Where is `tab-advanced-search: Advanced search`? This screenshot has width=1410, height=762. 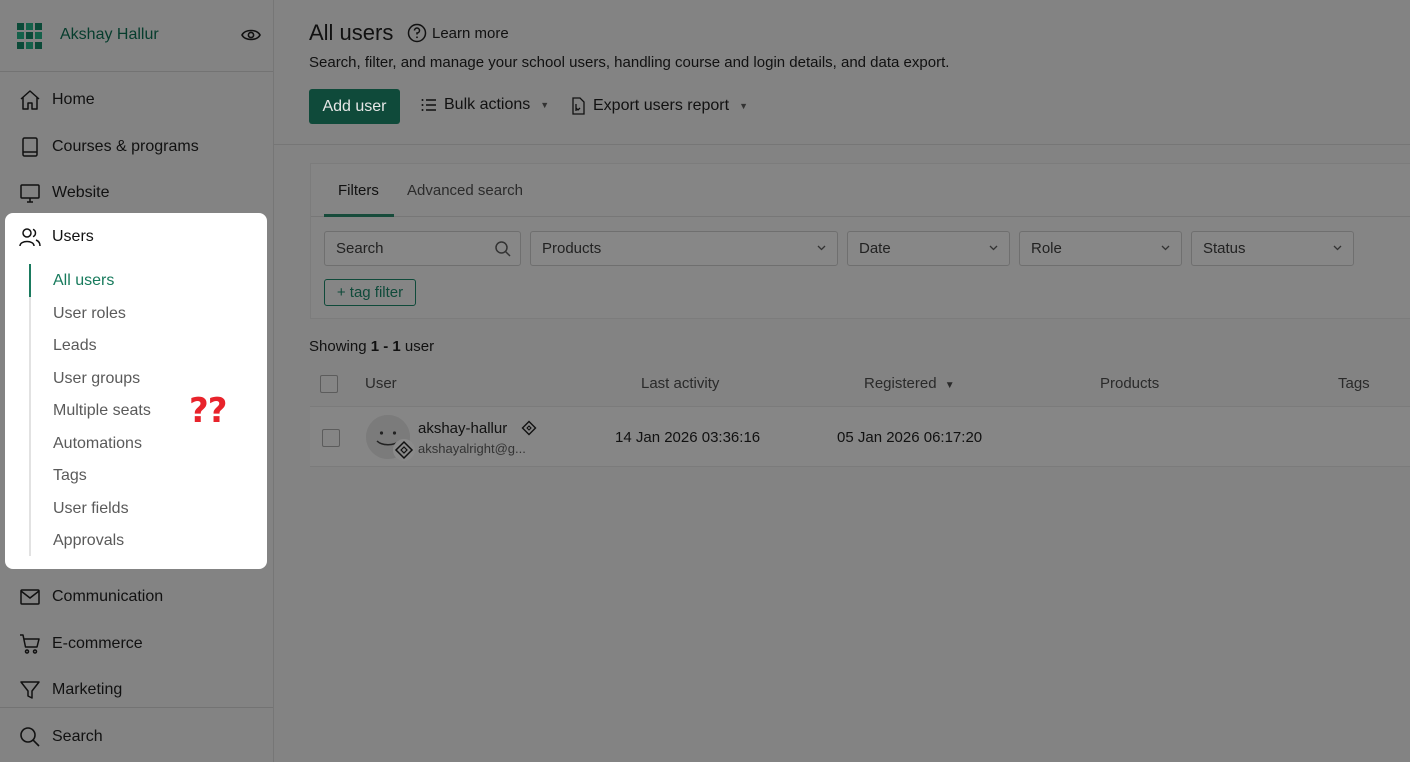
tab-advanced-search: Advanced search is located at coordinates (465, 190).